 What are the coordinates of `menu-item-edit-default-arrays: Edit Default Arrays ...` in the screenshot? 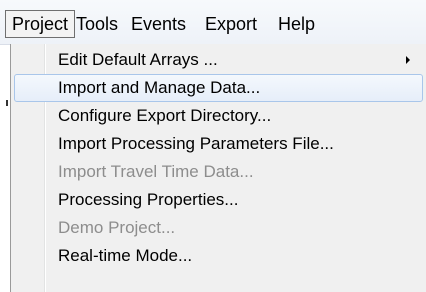 It's located at (217, 60).